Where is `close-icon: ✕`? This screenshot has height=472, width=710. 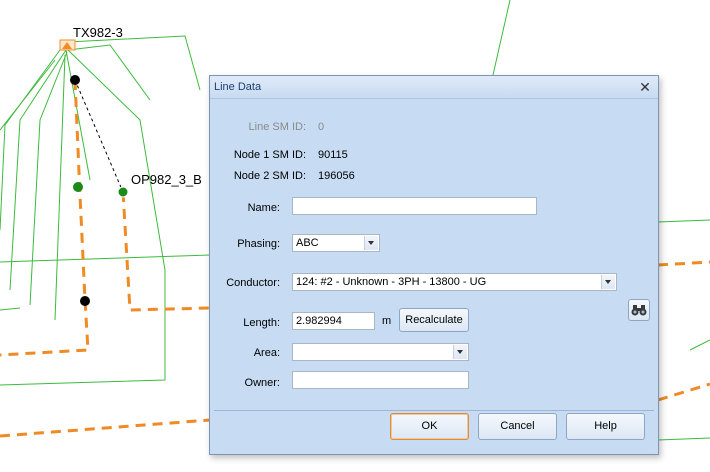 close-icon: ✕ is located at coordinates (645, 87).